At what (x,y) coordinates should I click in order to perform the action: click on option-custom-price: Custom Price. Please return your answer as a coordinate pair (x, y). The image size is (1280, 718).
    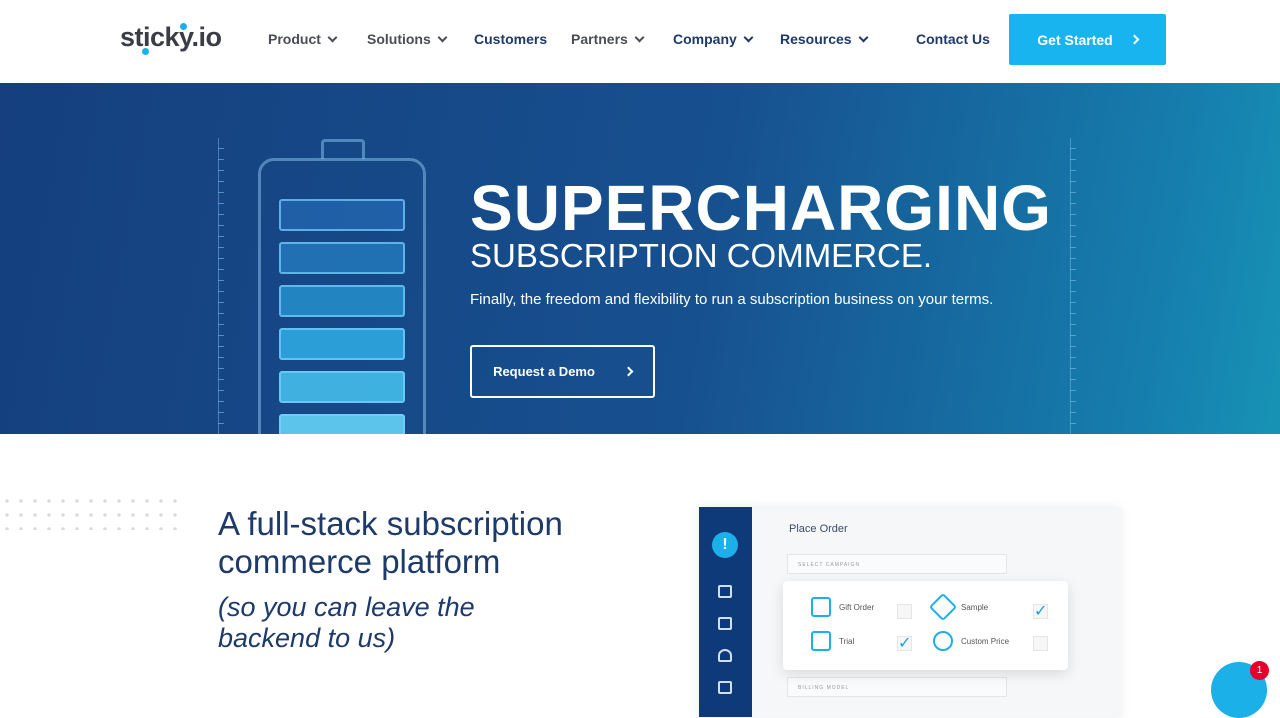
    Looking at the image, I should click on (971, 641).